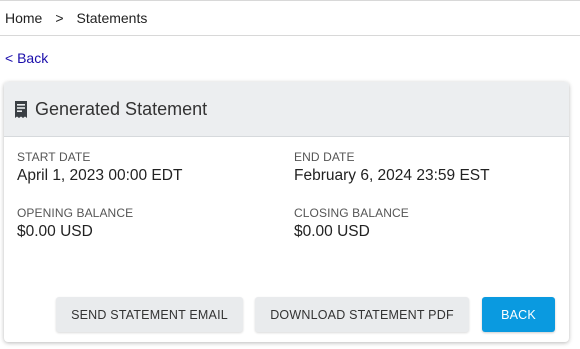 This screenshot has width=580, height=349. What do you see at coordinates (290, 18) in the screenshot?
I see `breadcrumb: Home > Statements` at bounding box center [290, 18].